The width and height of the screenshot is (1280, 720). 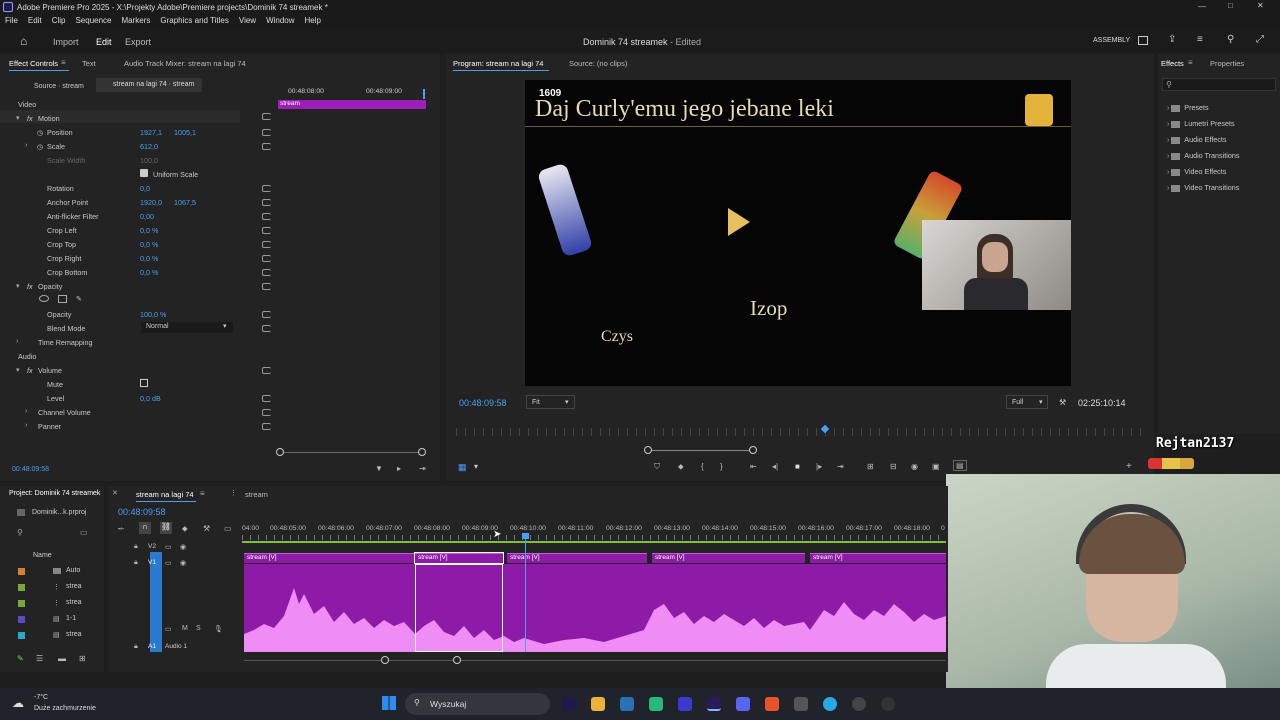 I want to click on position-y: 1005,1, so click(x=185, y=132).